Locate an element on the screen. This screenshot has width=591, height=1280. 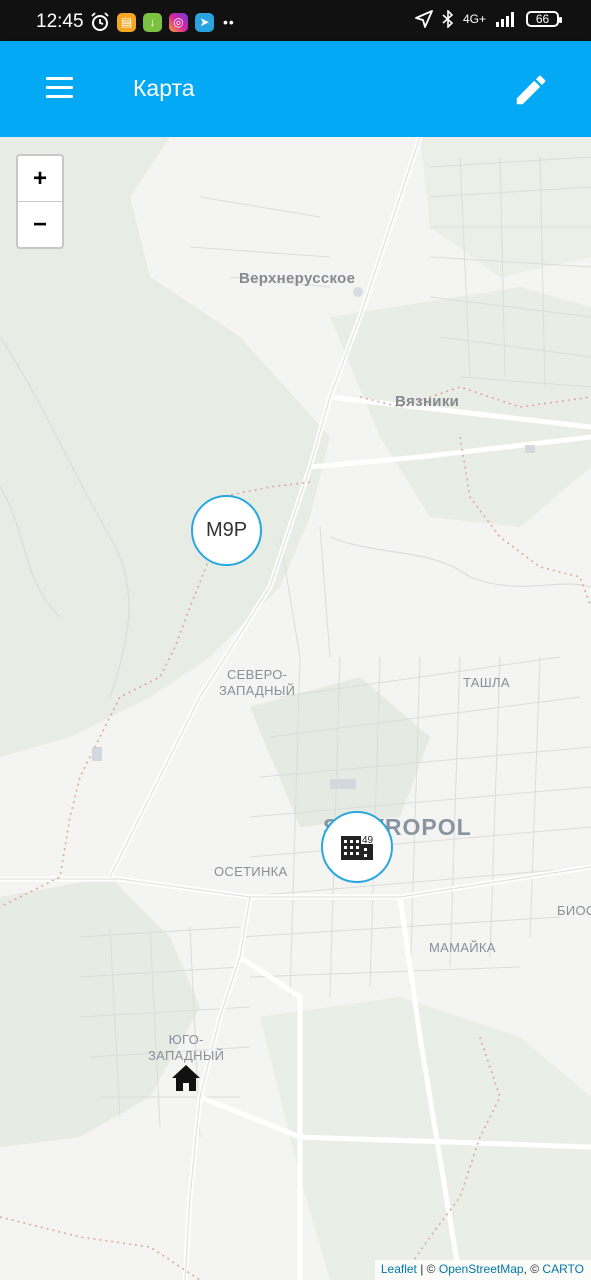
map-label-severo-zapadny-line2: ЗАПАДНЫЙ is located at coordinates (257, 690).